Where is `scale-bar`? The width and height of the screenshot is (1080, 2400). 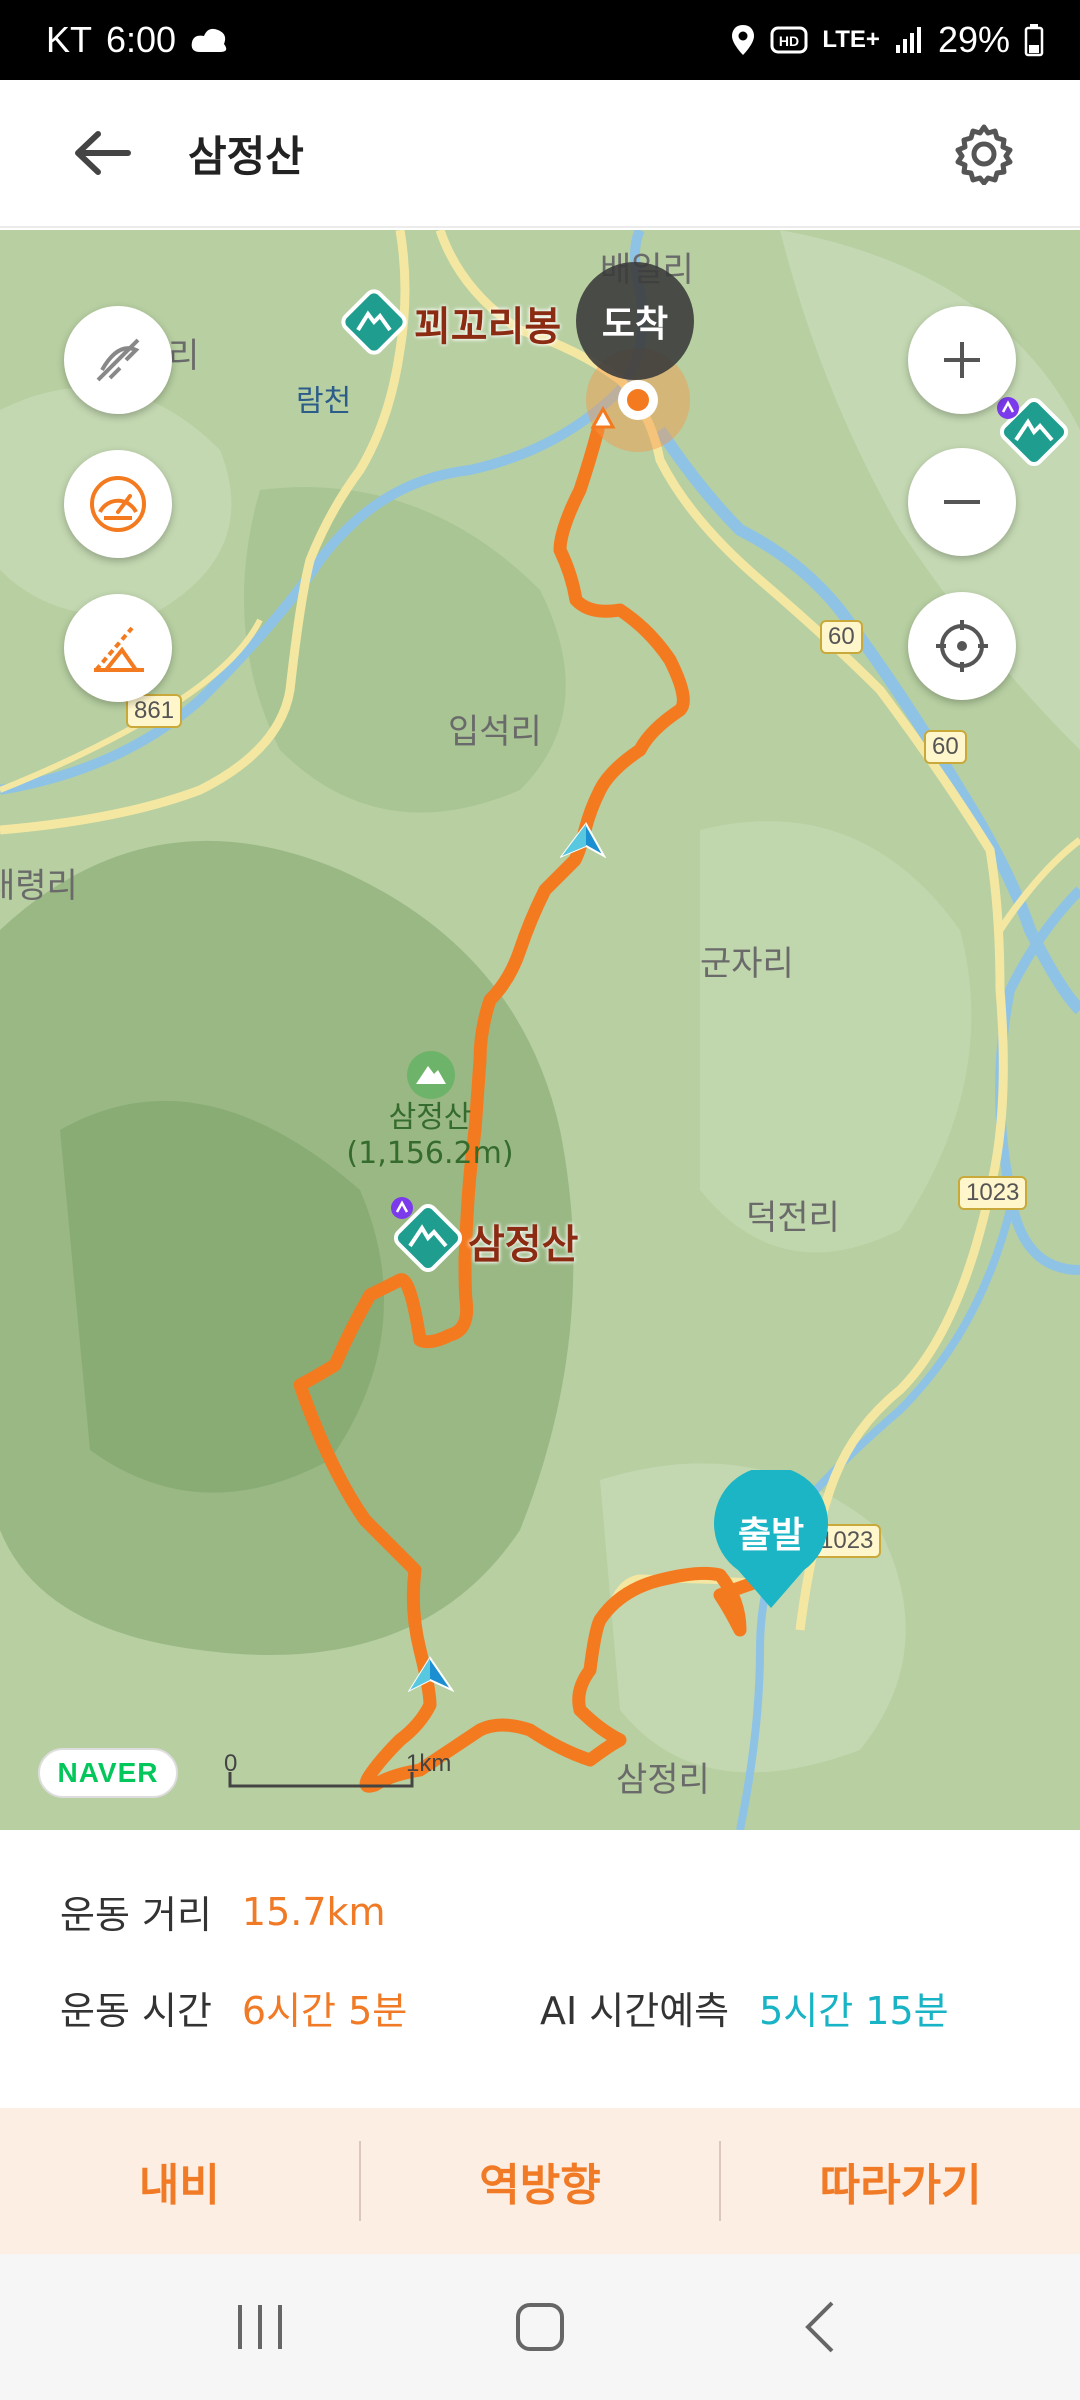 scale-bar is located at coordinates (321, 1780).